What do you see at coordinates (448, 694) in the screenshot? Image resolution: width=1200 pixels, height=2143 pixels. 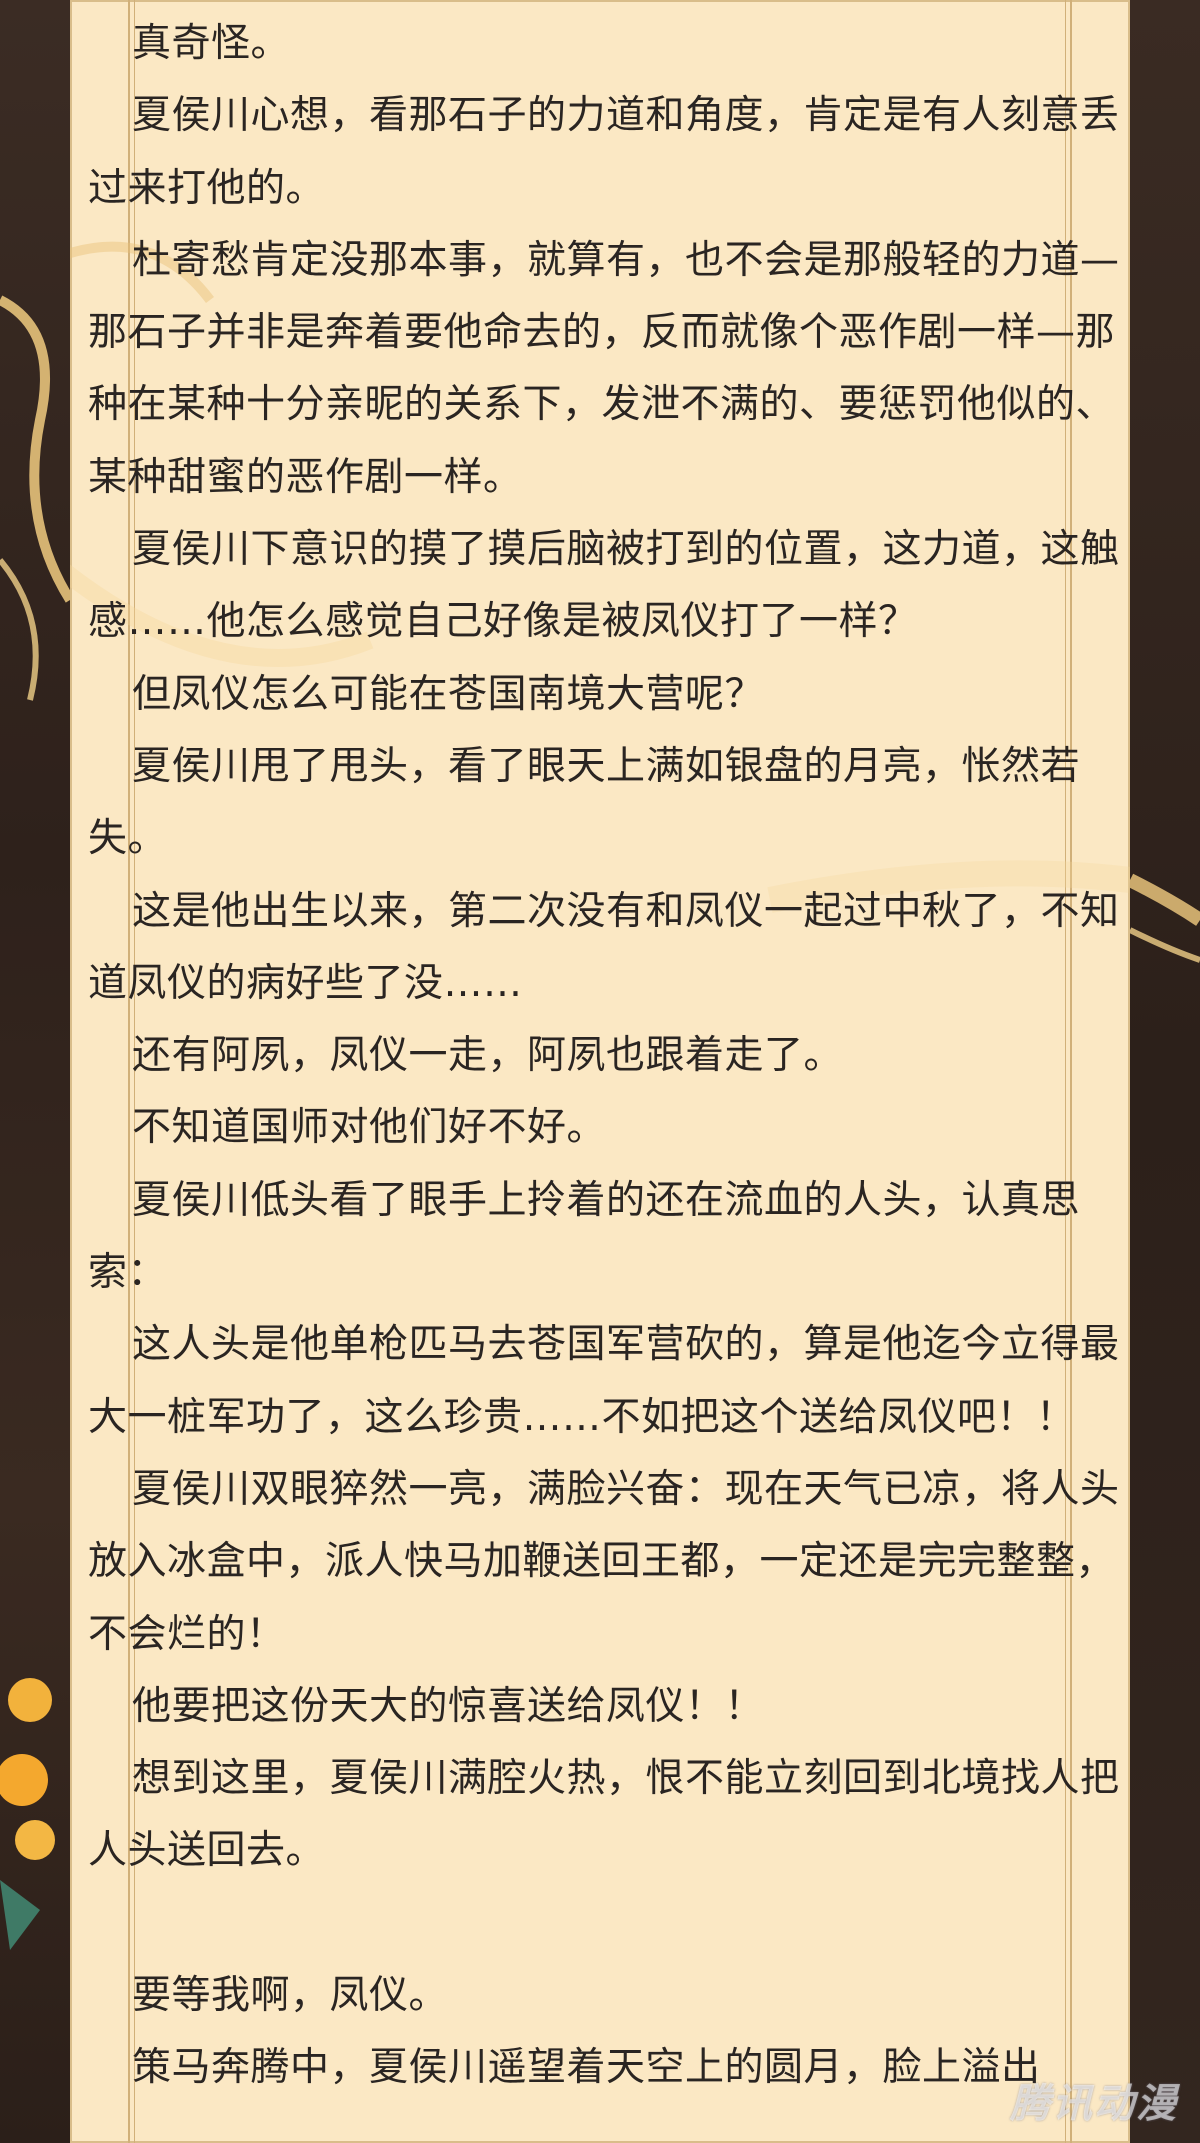 I see `paragraph: 但凤仪怎么可能在苍国南境大营呢？` at bounding box center [448, 694].